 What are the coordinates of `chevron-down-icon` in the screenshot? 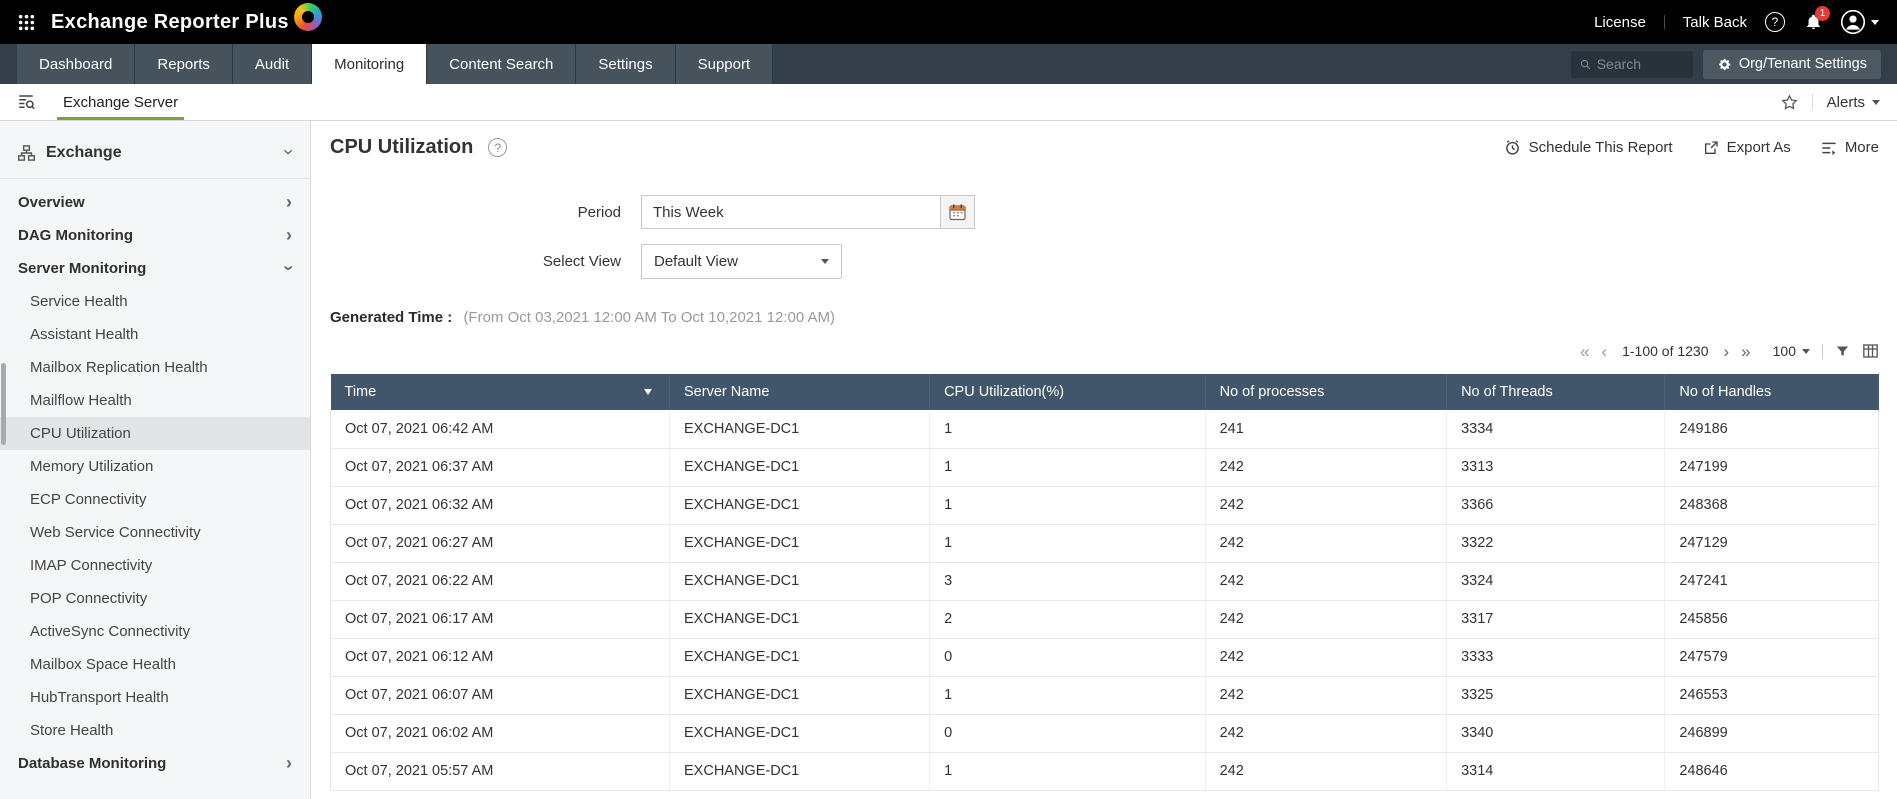 It's located at (1875, 22).